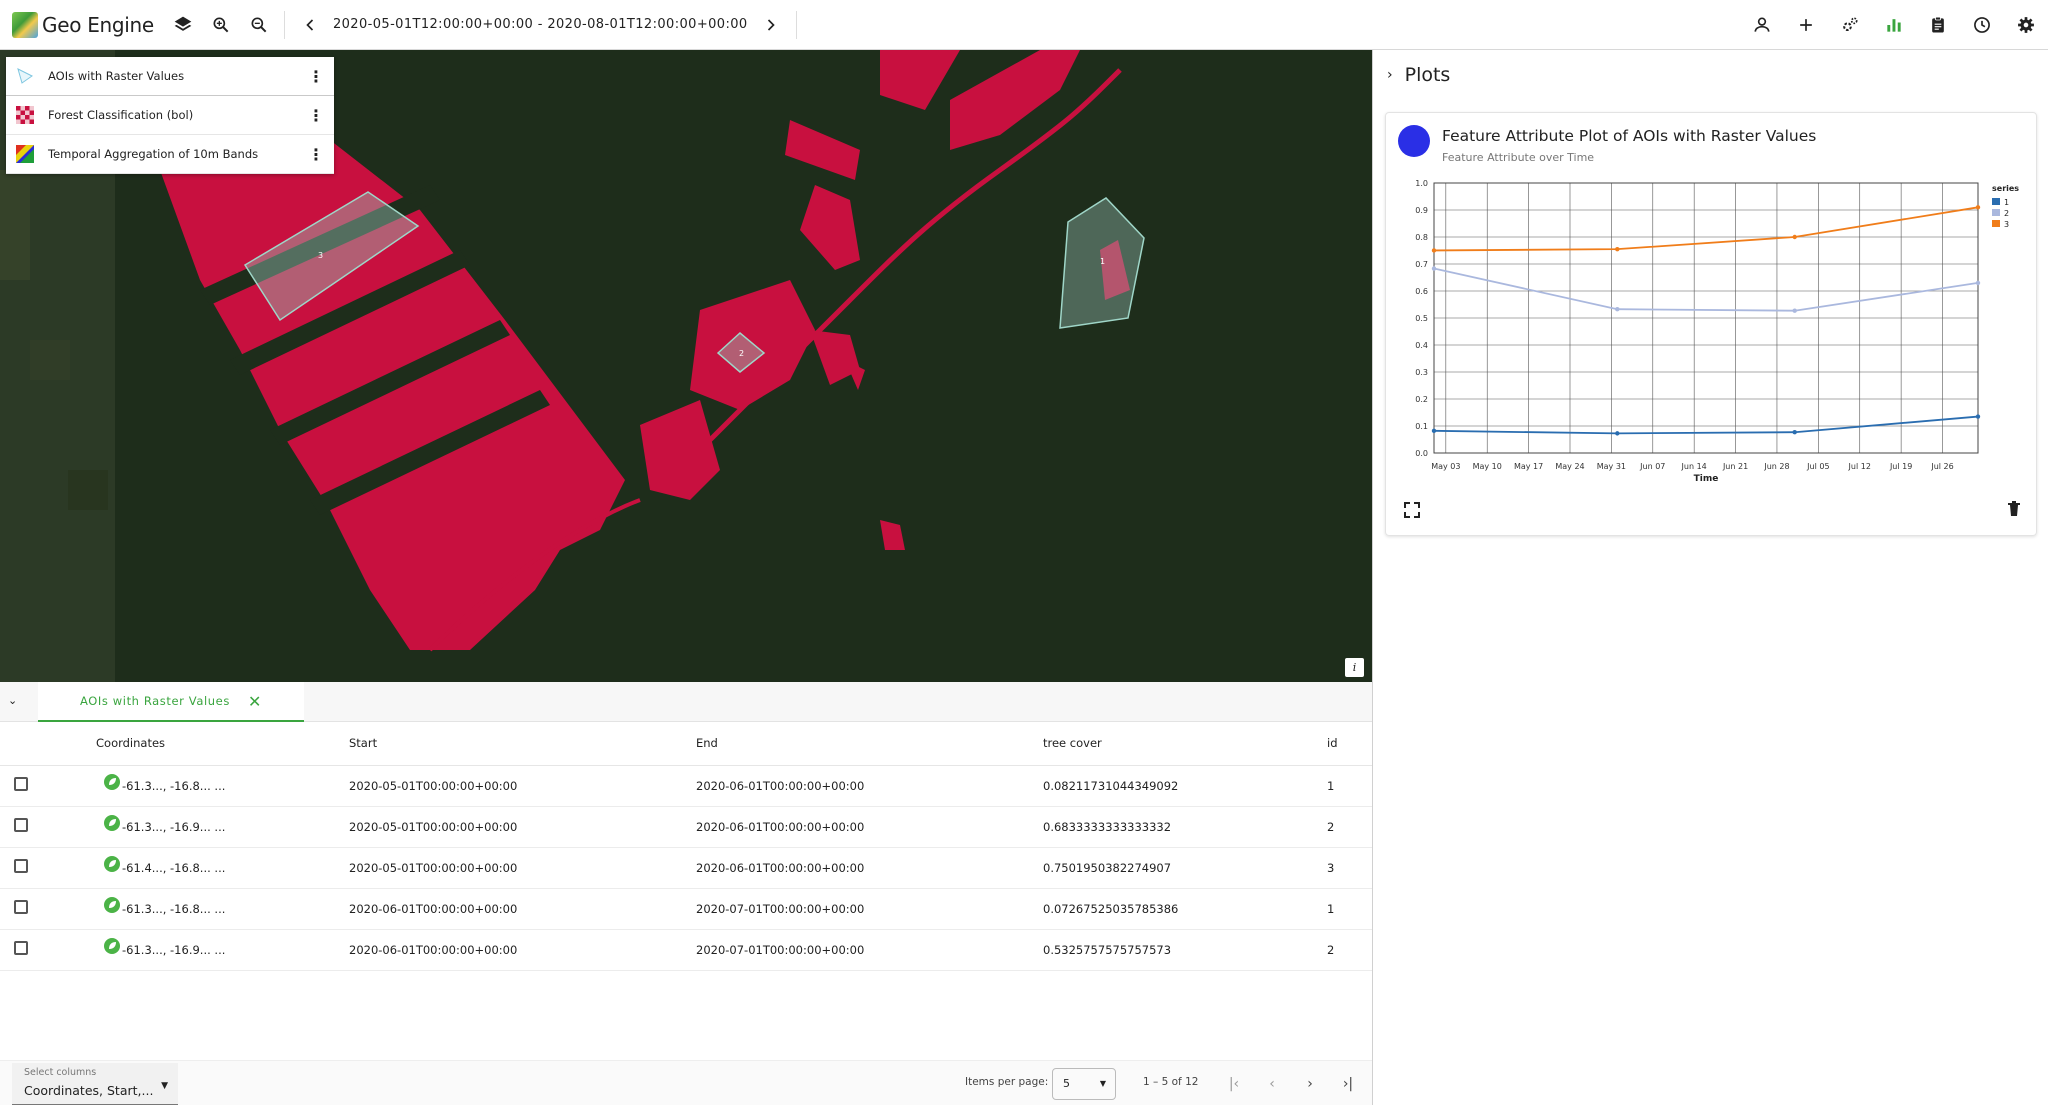 The height and width of the screenshot is (1105, 2048). What do you see at coordinates (1185, 909) in the screenshot?
I see `tree-cover-cell: 0.07267525035785386` at bounding box center [1185, 909].